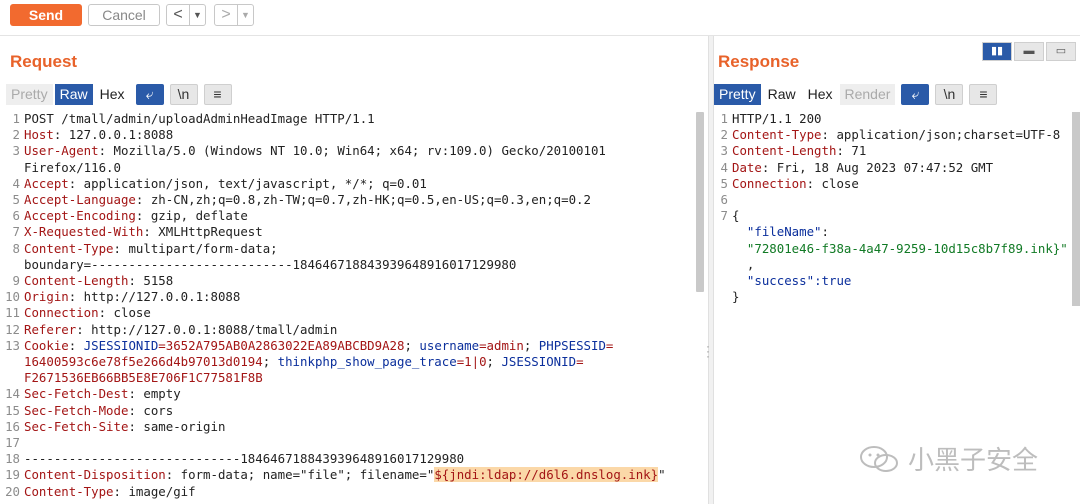 Image resolution: width=1080 pixels, height=504 pixels. Describe the element at coordinates (93, 135) in the screenshot. I see `code-line: 2 Host: 127.0.0.1:8088` at that location.